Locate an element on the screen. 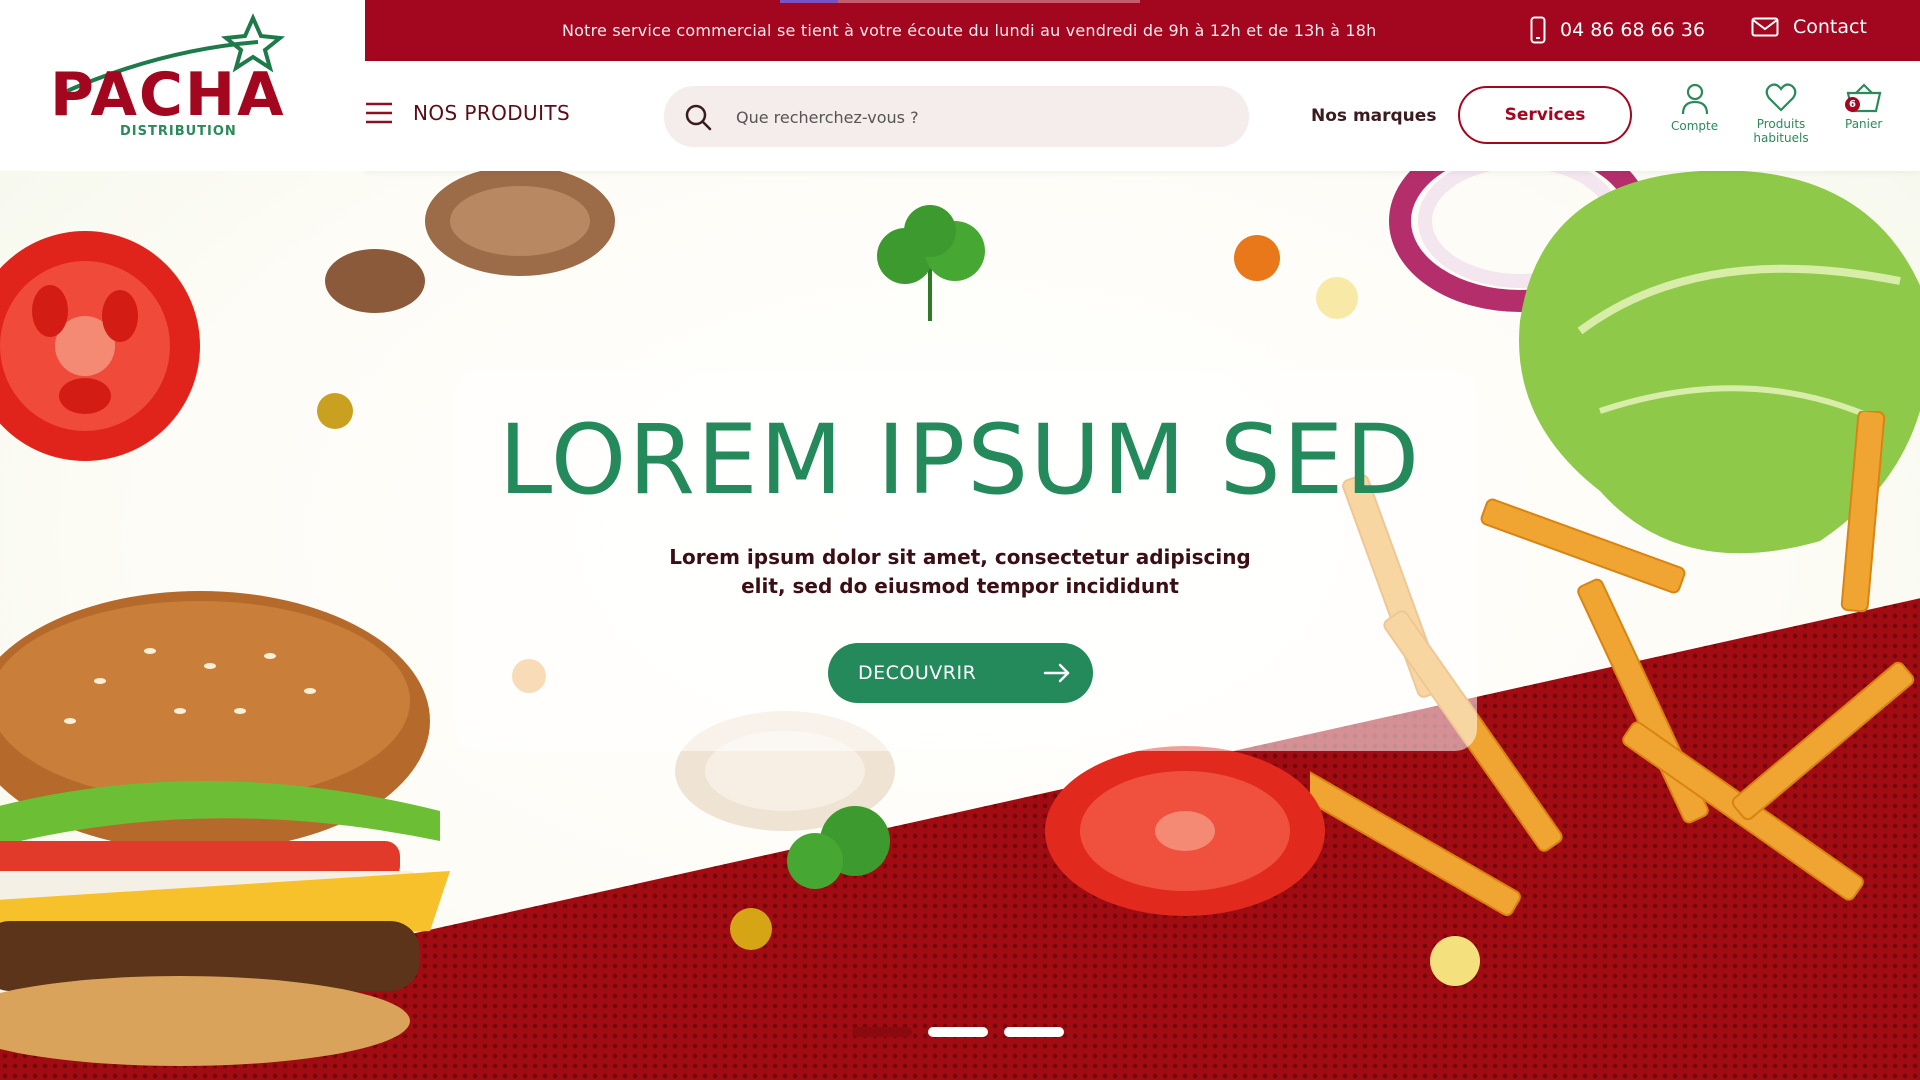 Image resolution: width=1920 pixels, height=1080 pixels. discover-button-label: DECOUVRIR is located at coordinates (917, 673).